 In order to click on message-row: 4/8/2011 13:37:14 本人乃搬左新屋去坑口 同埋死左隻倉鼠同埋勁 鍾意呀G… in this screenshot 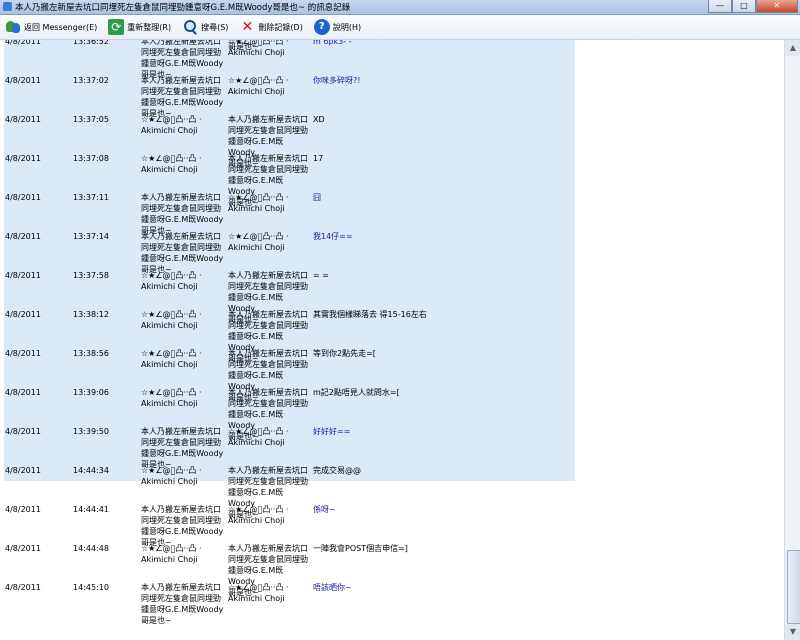, I will do `click(392, 250)`.